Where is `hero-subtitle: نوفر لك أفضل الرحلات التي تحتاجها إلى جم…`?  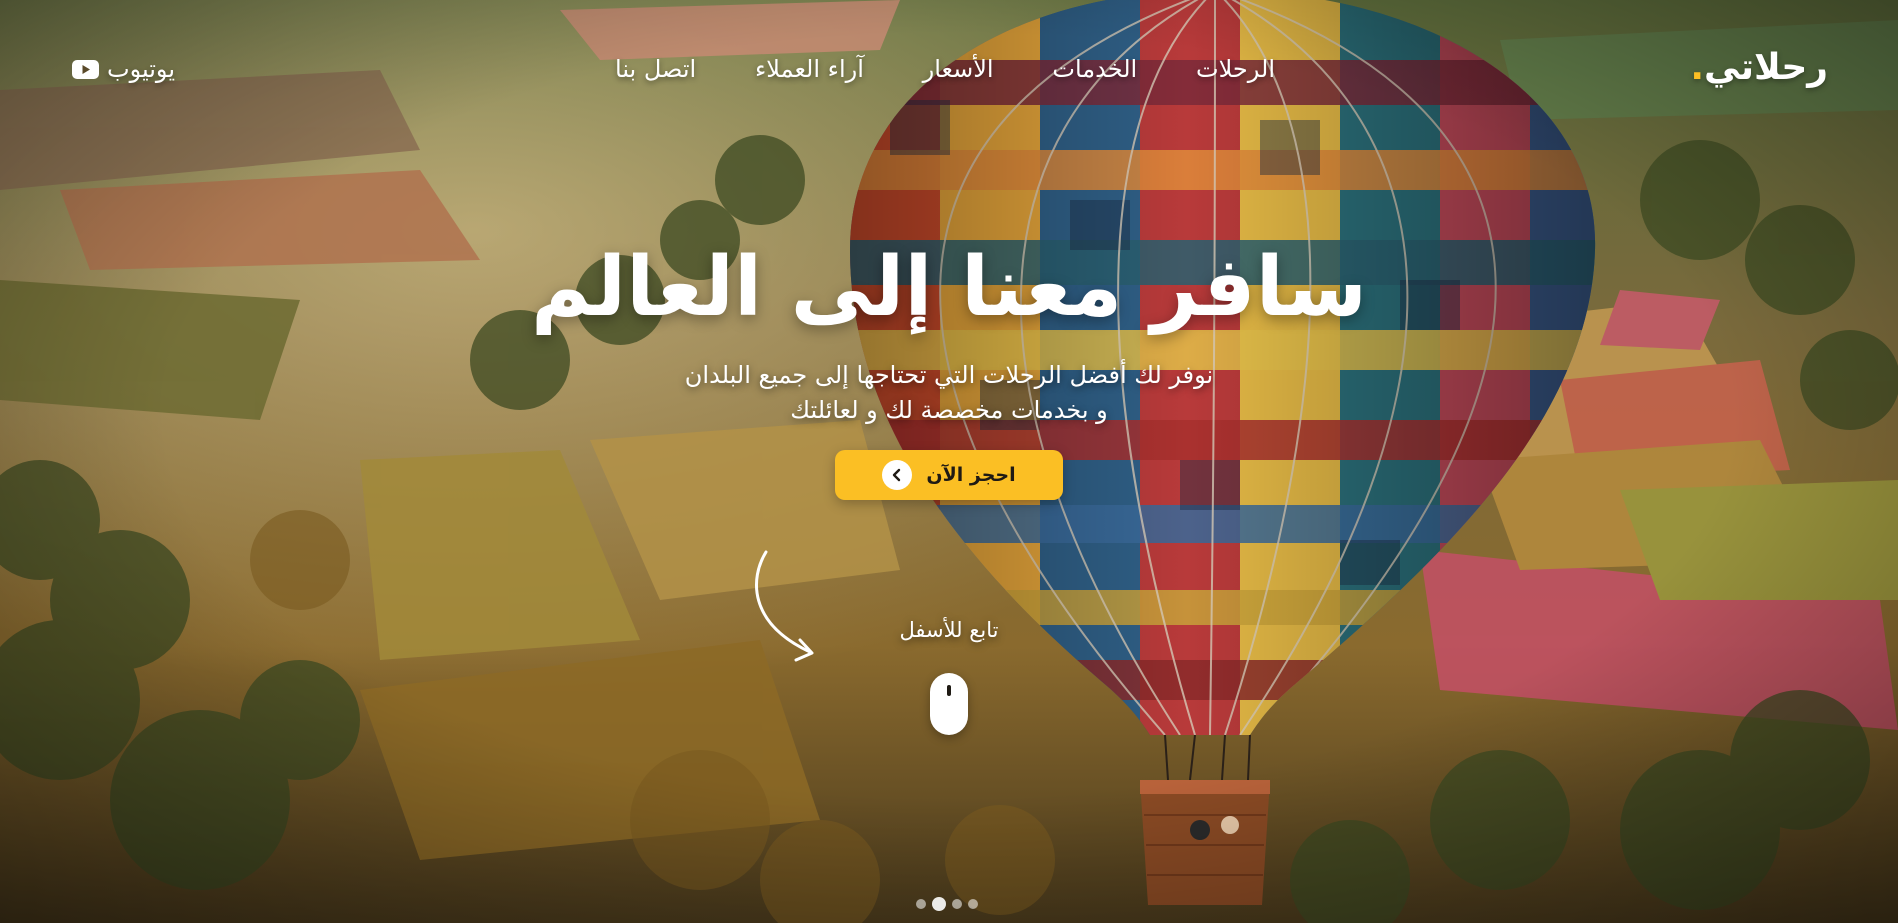 hero-subtitle: نوفر لك أفضل الرحلات التي تحتاجها إلى جم… is located at coordinates (949, 393).